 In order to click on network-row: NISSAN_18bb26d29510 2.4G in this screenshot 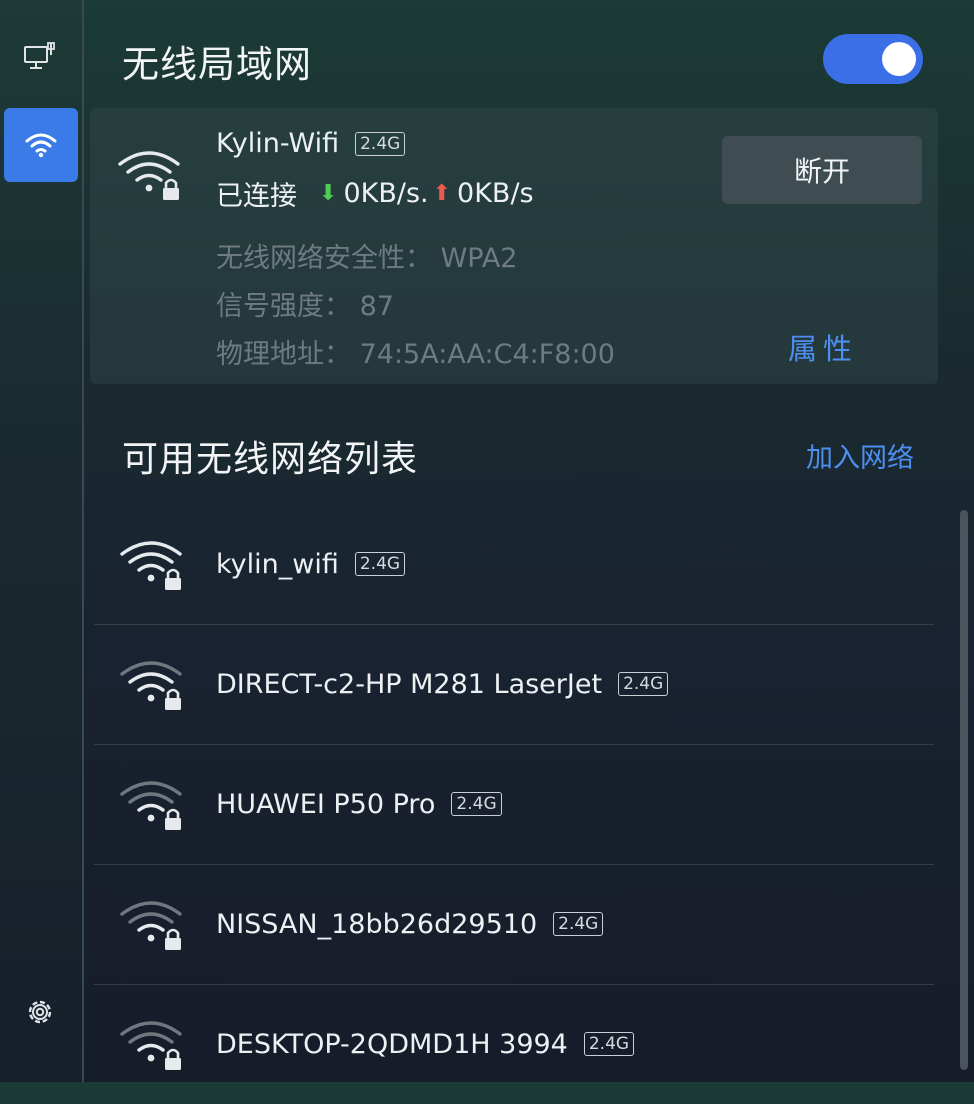, I will do `click(514, 924)`.